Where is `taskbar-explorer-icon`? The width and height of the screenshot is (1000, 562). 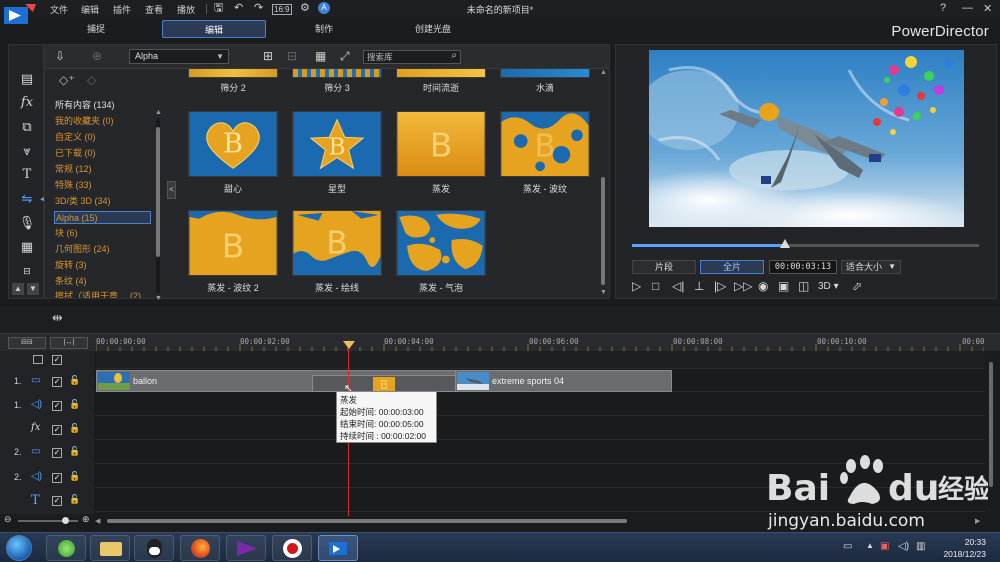 taskbar-explorer-icon is located at coordinates (110, 548).